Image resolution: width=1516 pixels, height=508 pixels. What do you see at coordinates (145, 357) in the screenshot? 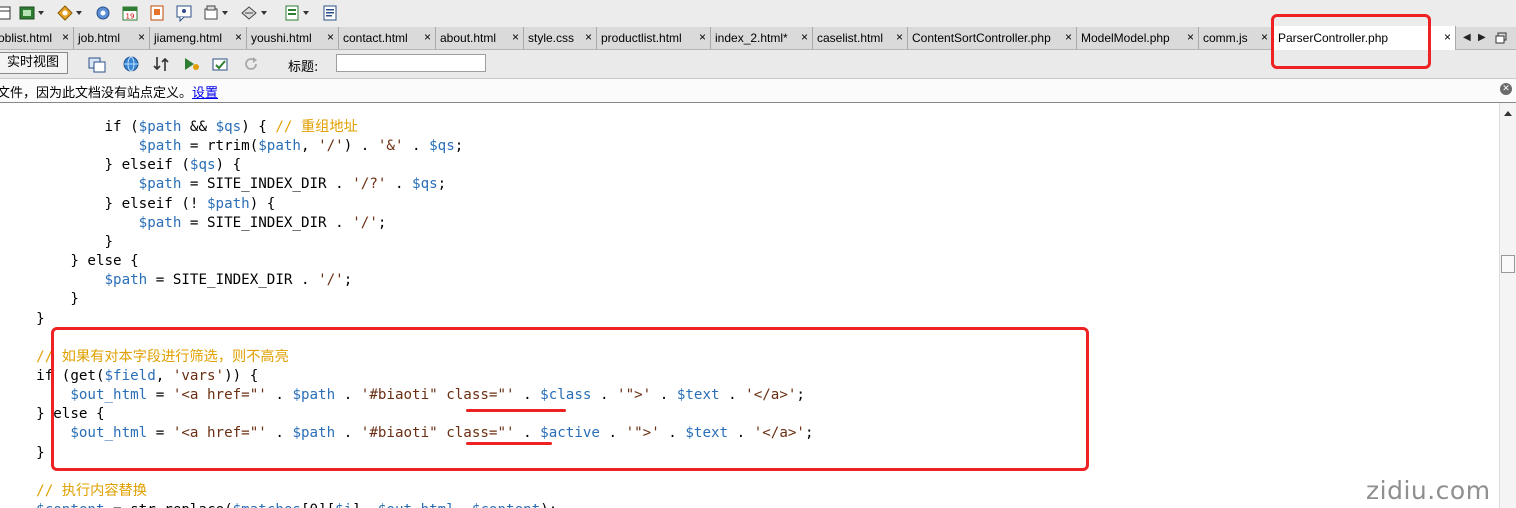
I see `code-line: // 如果有对本字段进行筛选，则不高亮` at bounding box center [145, 357].